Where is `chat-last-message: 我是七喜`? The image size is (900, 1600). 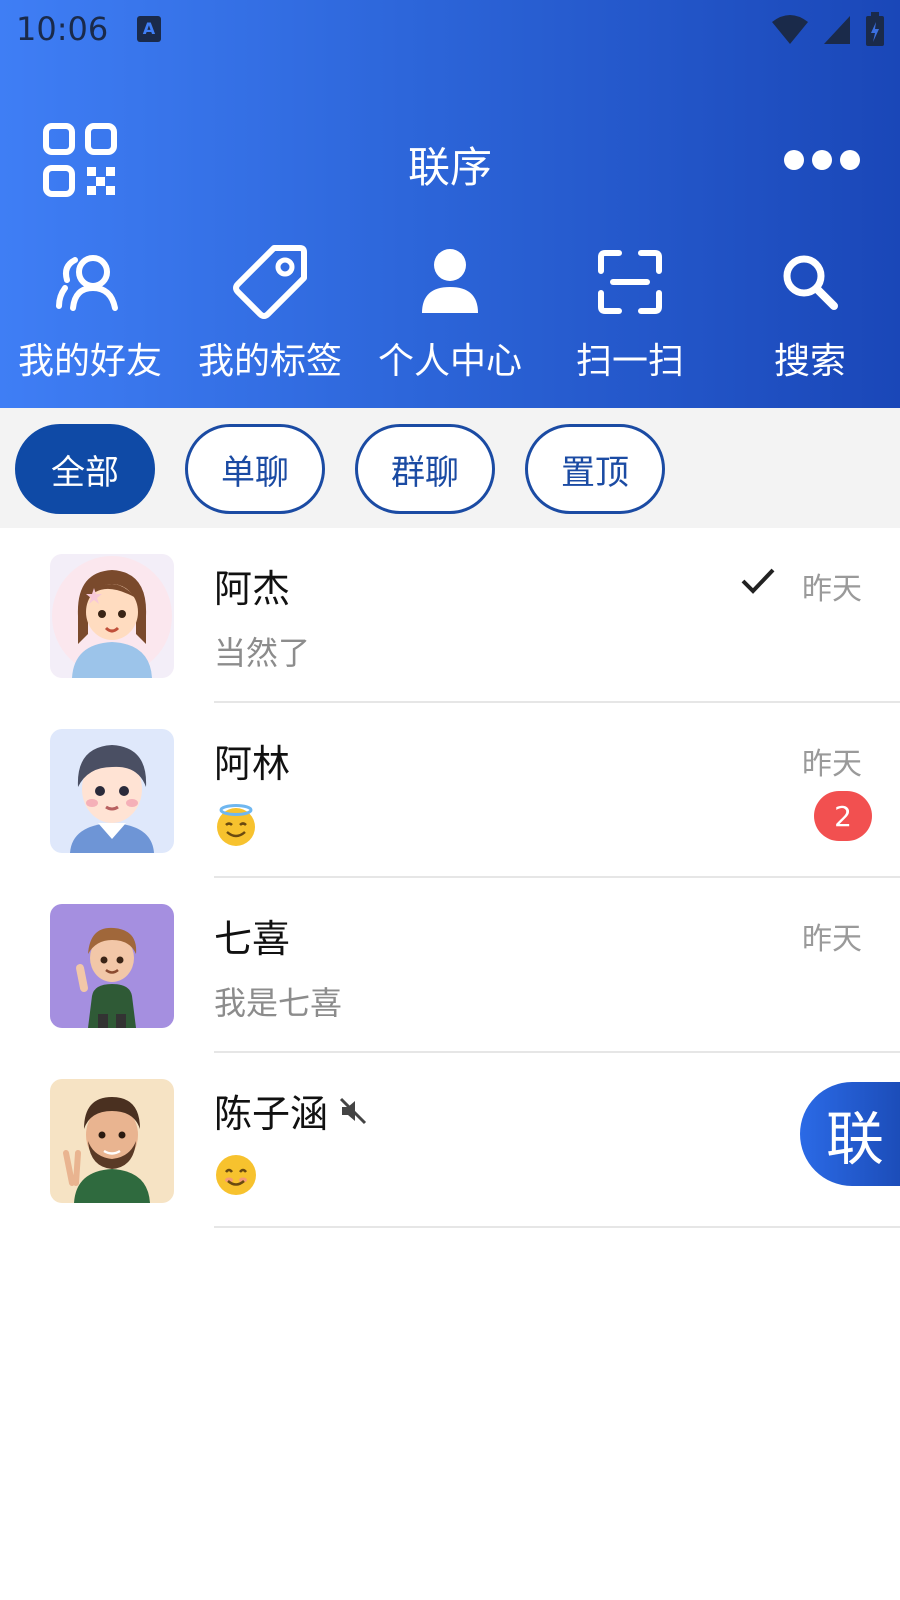
chat-last-message: 我是七喜 is located at coordinates (278, 1003).